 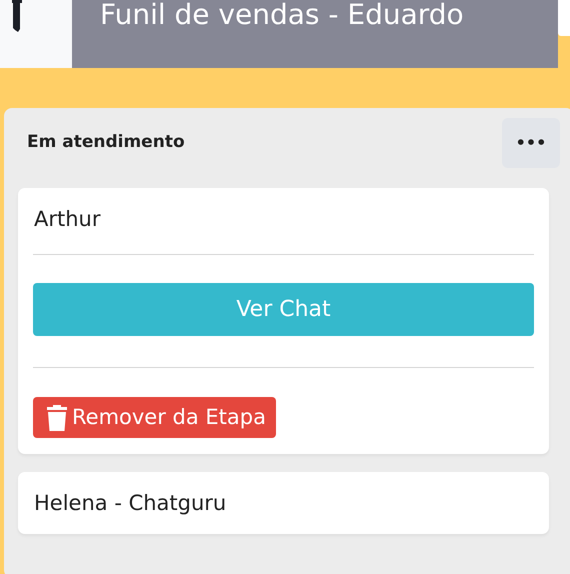 I want to click on remove-button: Remover da Etapa, so click(x=154, y=417).